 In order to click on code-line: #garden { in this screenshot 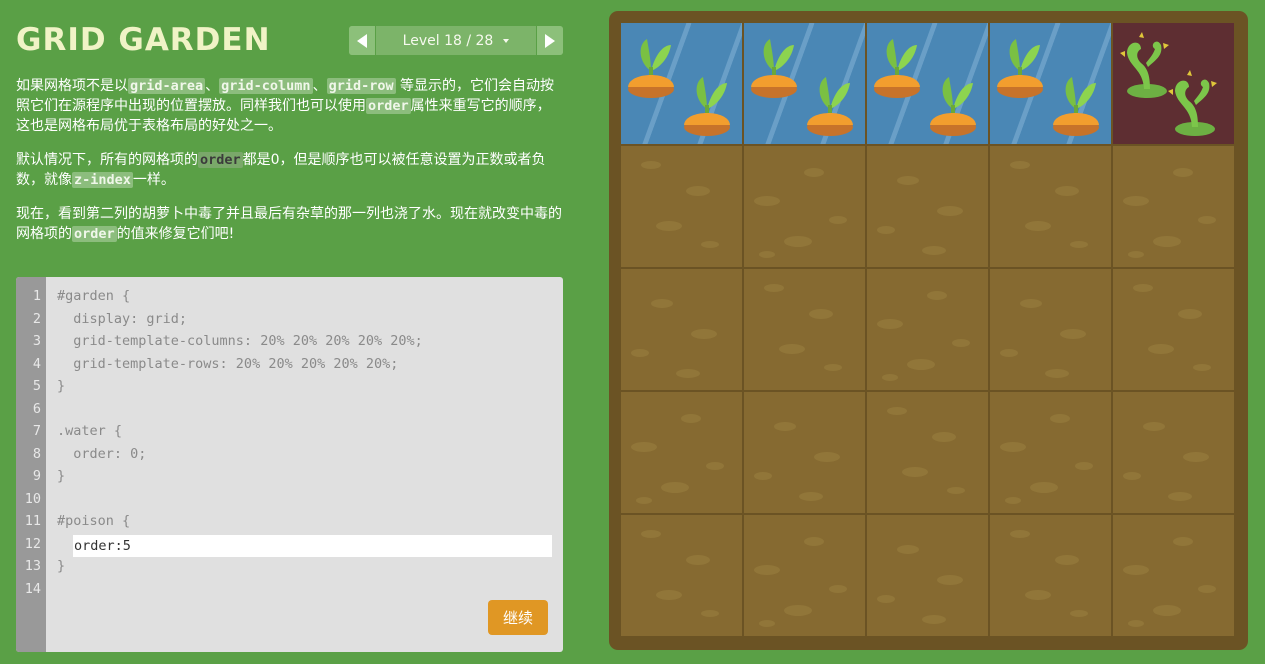, I will do `click(94, 296)`.